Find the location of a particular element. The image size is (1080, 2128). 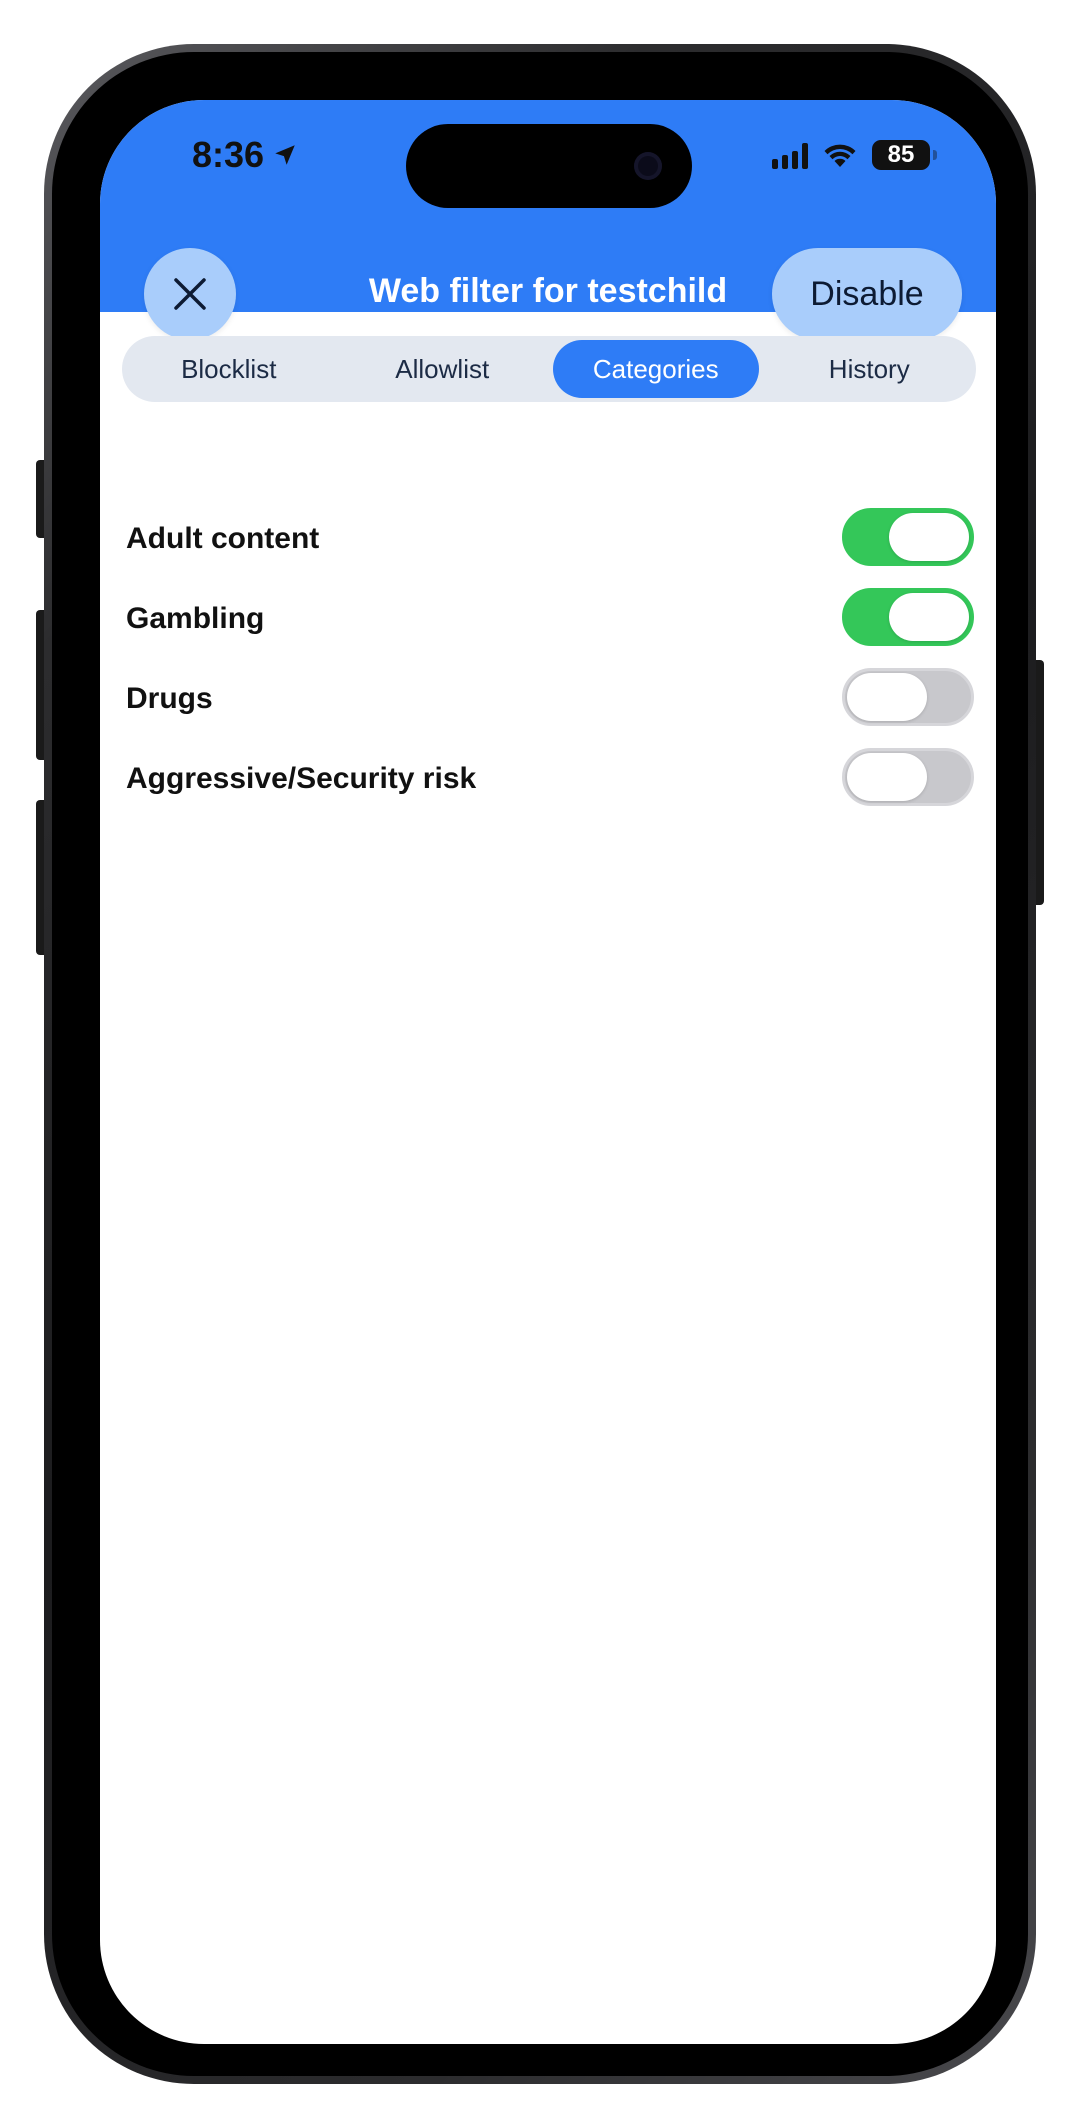

drugs-toggle is located at coordinates (908, 697).